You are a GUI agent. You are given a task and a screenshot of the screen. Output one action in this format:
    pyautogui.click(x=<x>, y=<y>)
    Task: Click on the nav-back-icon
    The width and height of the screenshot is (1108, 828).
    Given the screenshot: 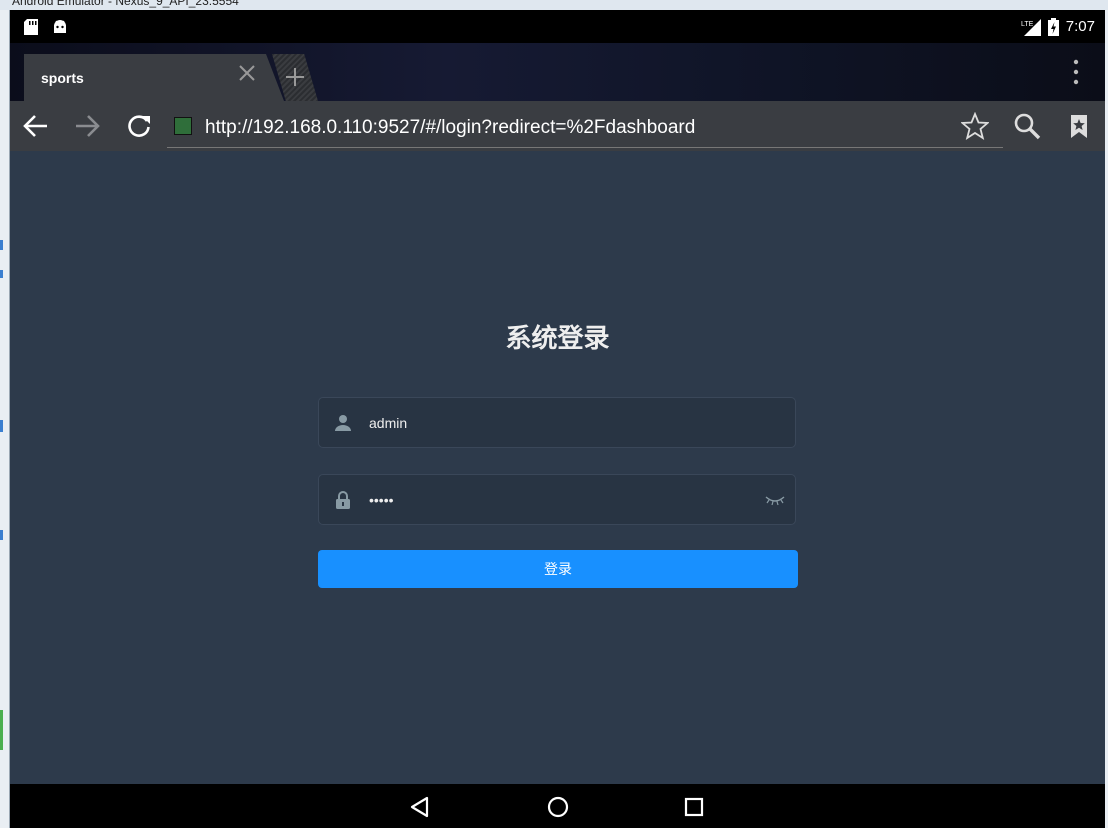 What is the action you would take?
    pyautogui.click(x=421, y=807)
    